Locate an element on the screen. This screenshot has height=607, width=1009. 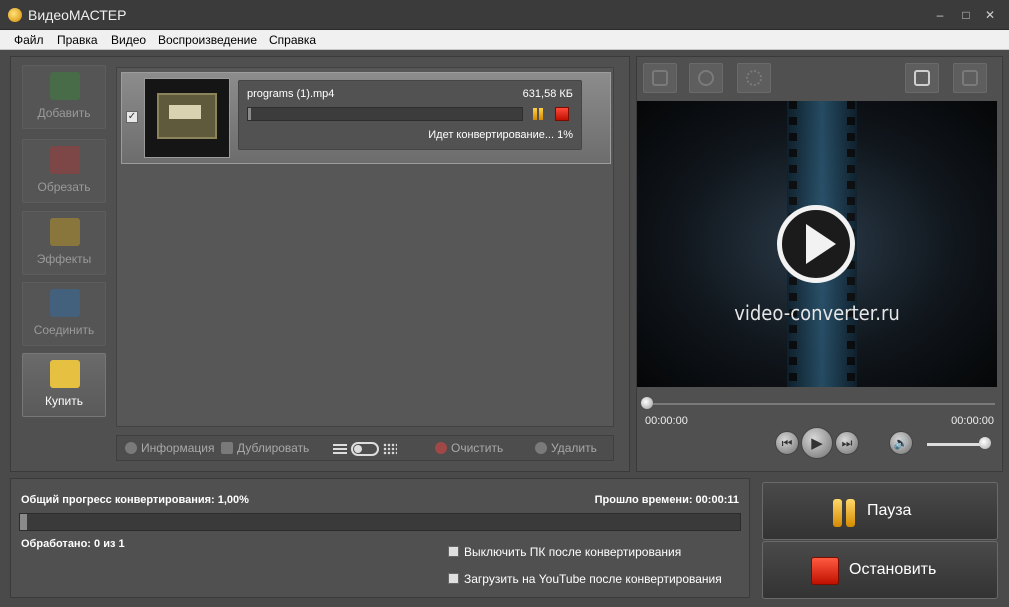
pause-button: Пауза is located at coordinates (880, 511).